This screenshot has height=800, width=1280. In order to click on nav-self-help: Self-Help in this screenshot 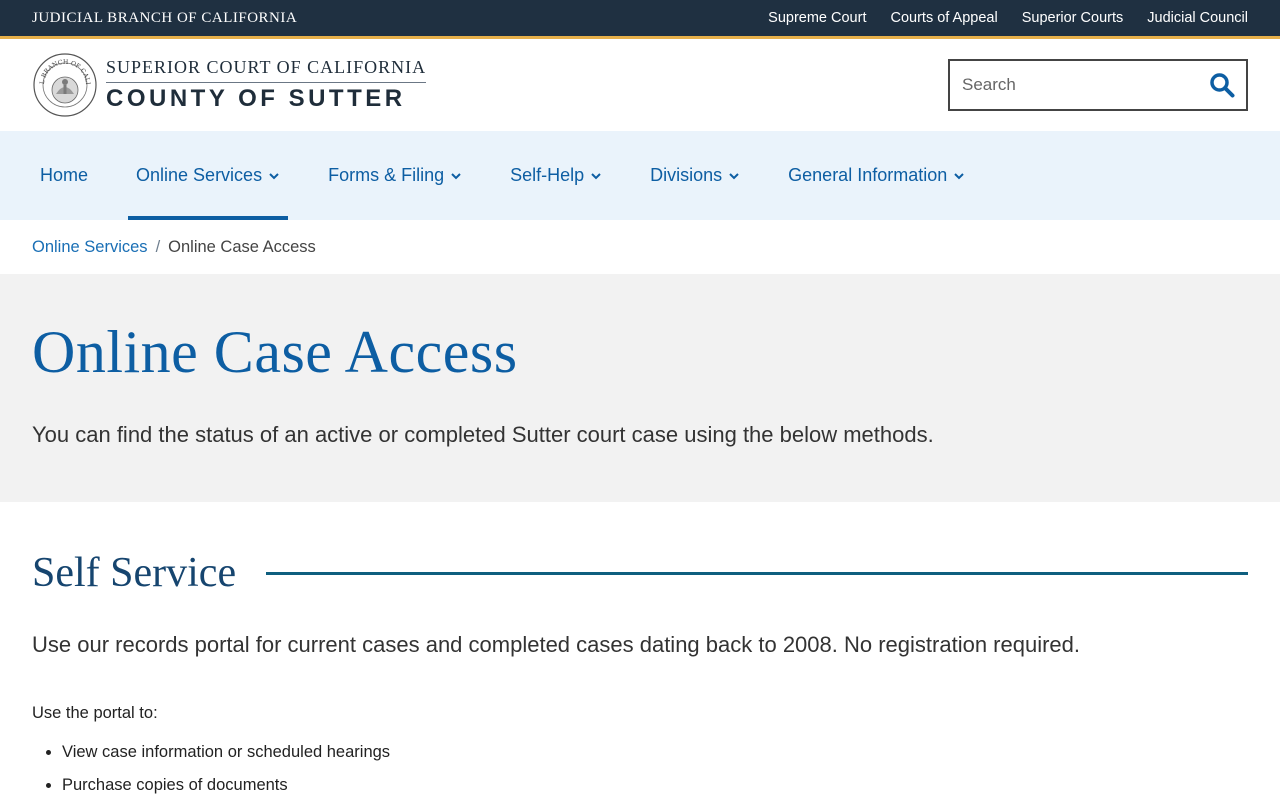, I will do `click(556, 175)`.